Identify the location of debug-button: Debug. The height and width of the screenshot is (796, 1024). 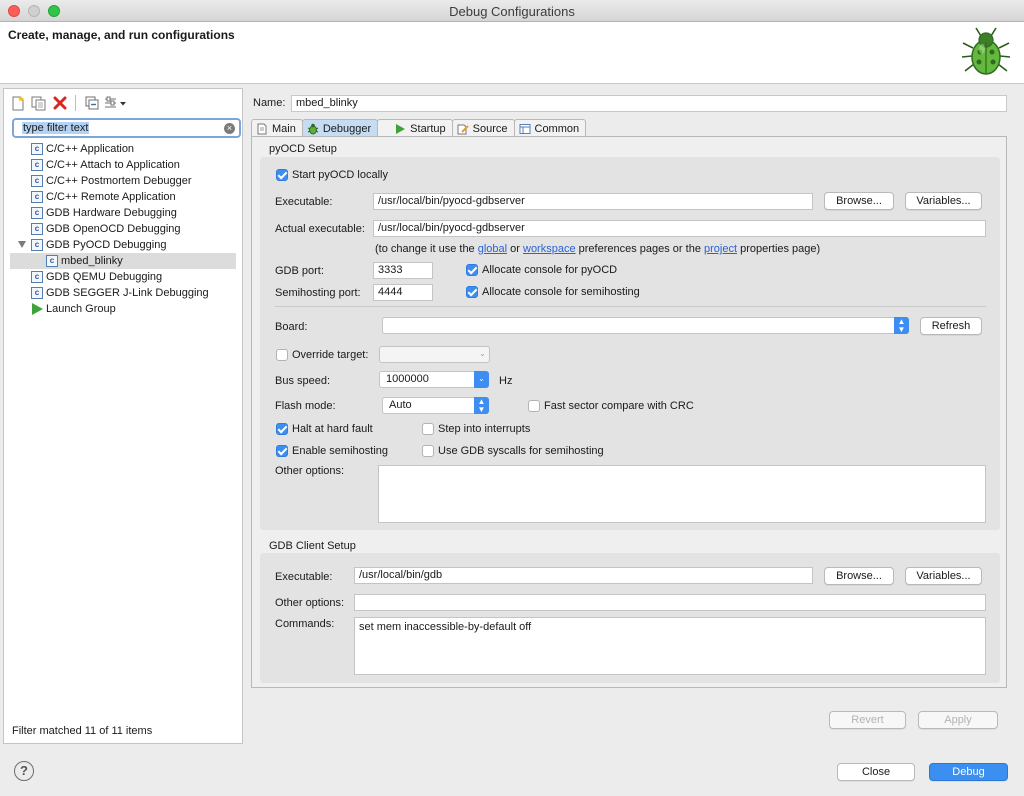
(968, 772).